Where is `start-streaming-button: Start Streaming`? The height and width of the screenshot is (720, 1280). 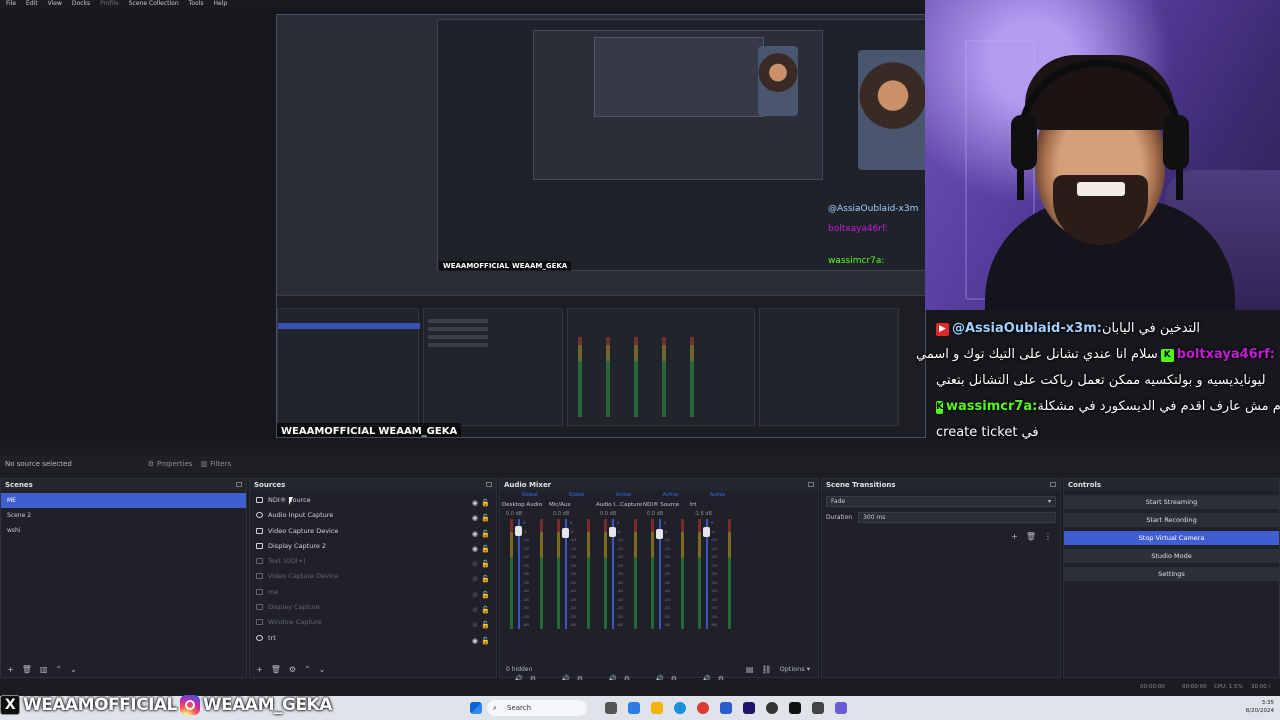 start-streaming-button: Start Streaming is located at coordinates (1171, 502).